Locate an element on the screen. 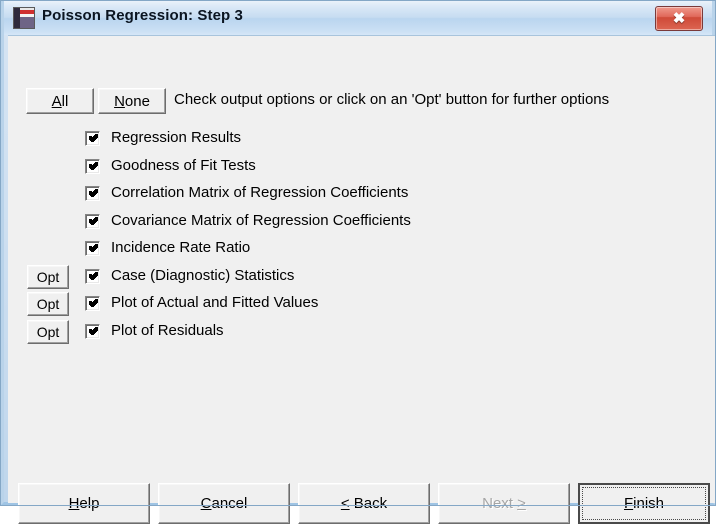 The image size is (716, 524). option-row: Opt Plot of Actual and Fitted Values is located at coordinates (358, 304).